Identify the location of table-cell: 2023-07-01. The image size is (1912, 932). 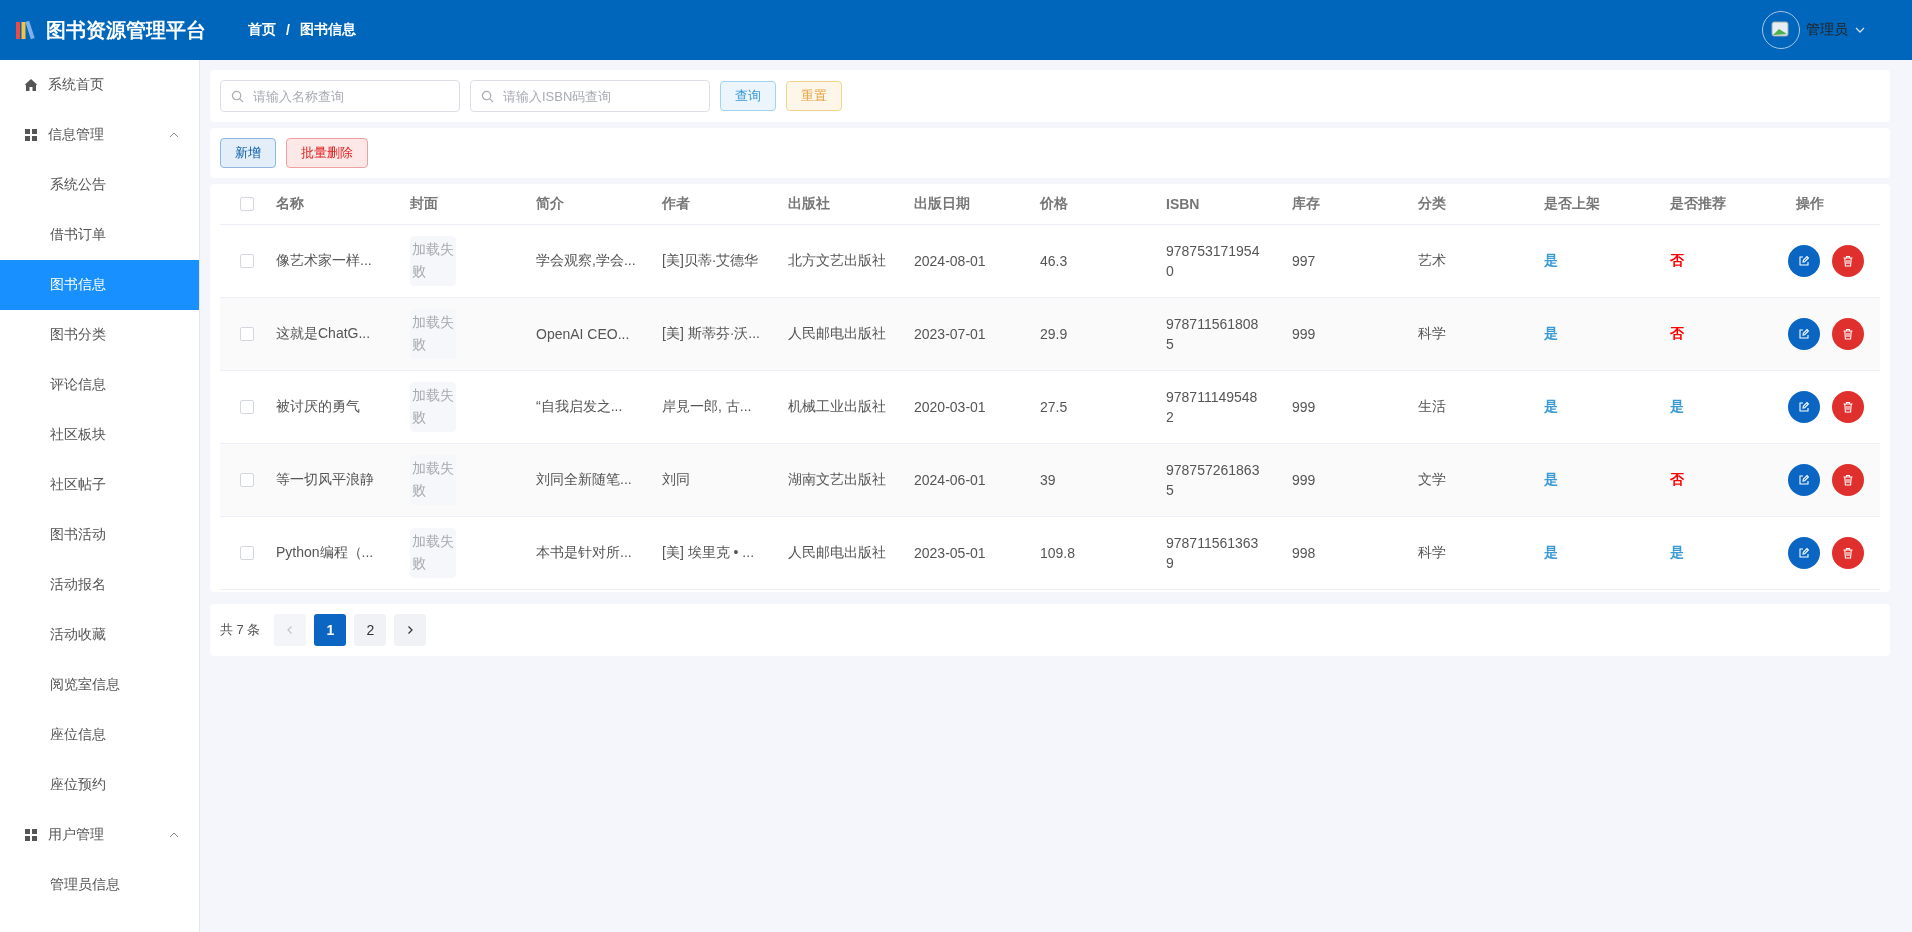
(950, 334).